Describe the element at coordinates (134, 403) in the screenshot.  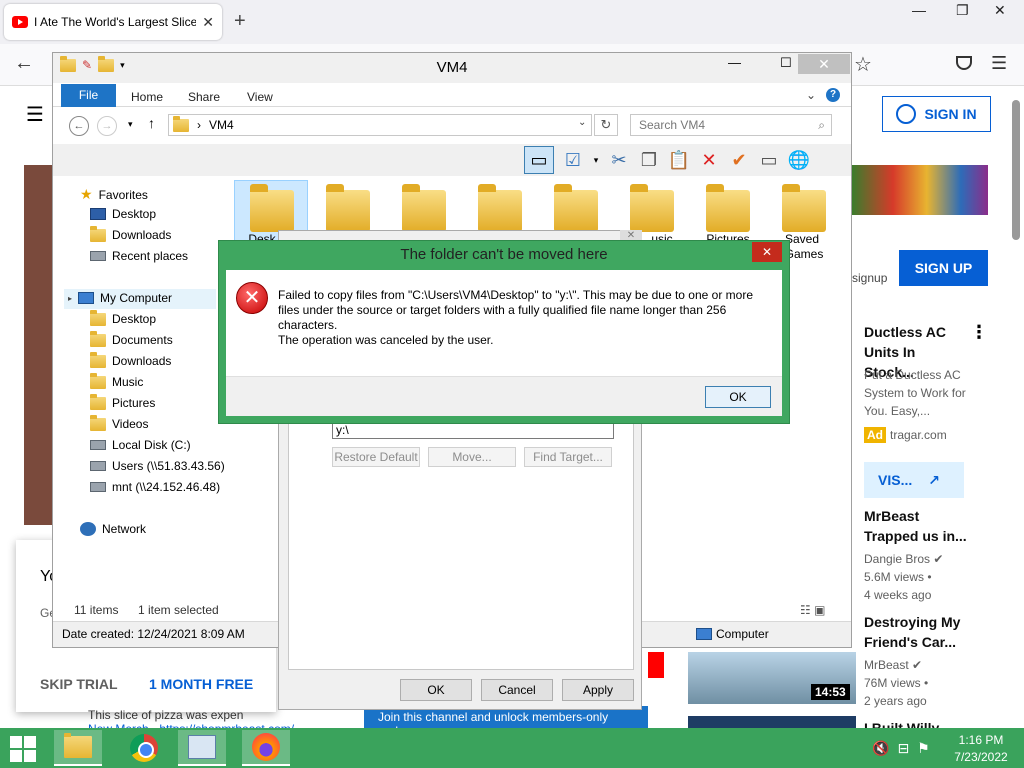
I see `nav-label: Pictures` at that location.